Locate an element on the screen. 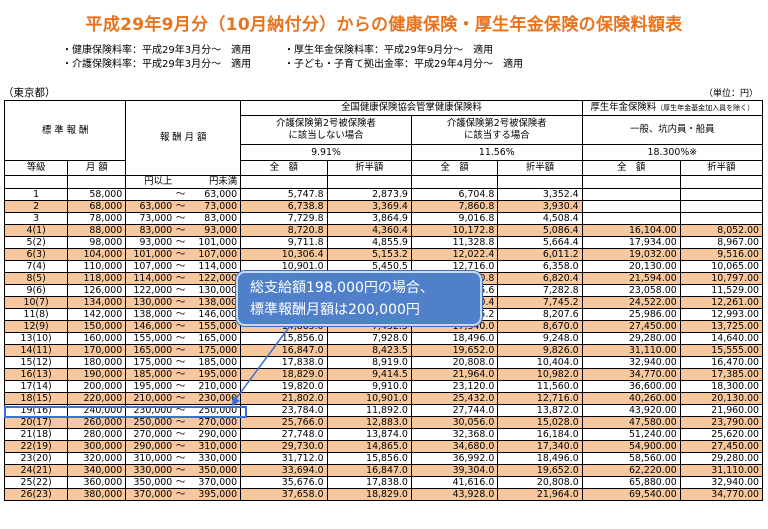 The width and height of the screenshot is (768, 529). callout-line-2: 標準報酬月額は200,000円 is located at coordinates (335, 310).